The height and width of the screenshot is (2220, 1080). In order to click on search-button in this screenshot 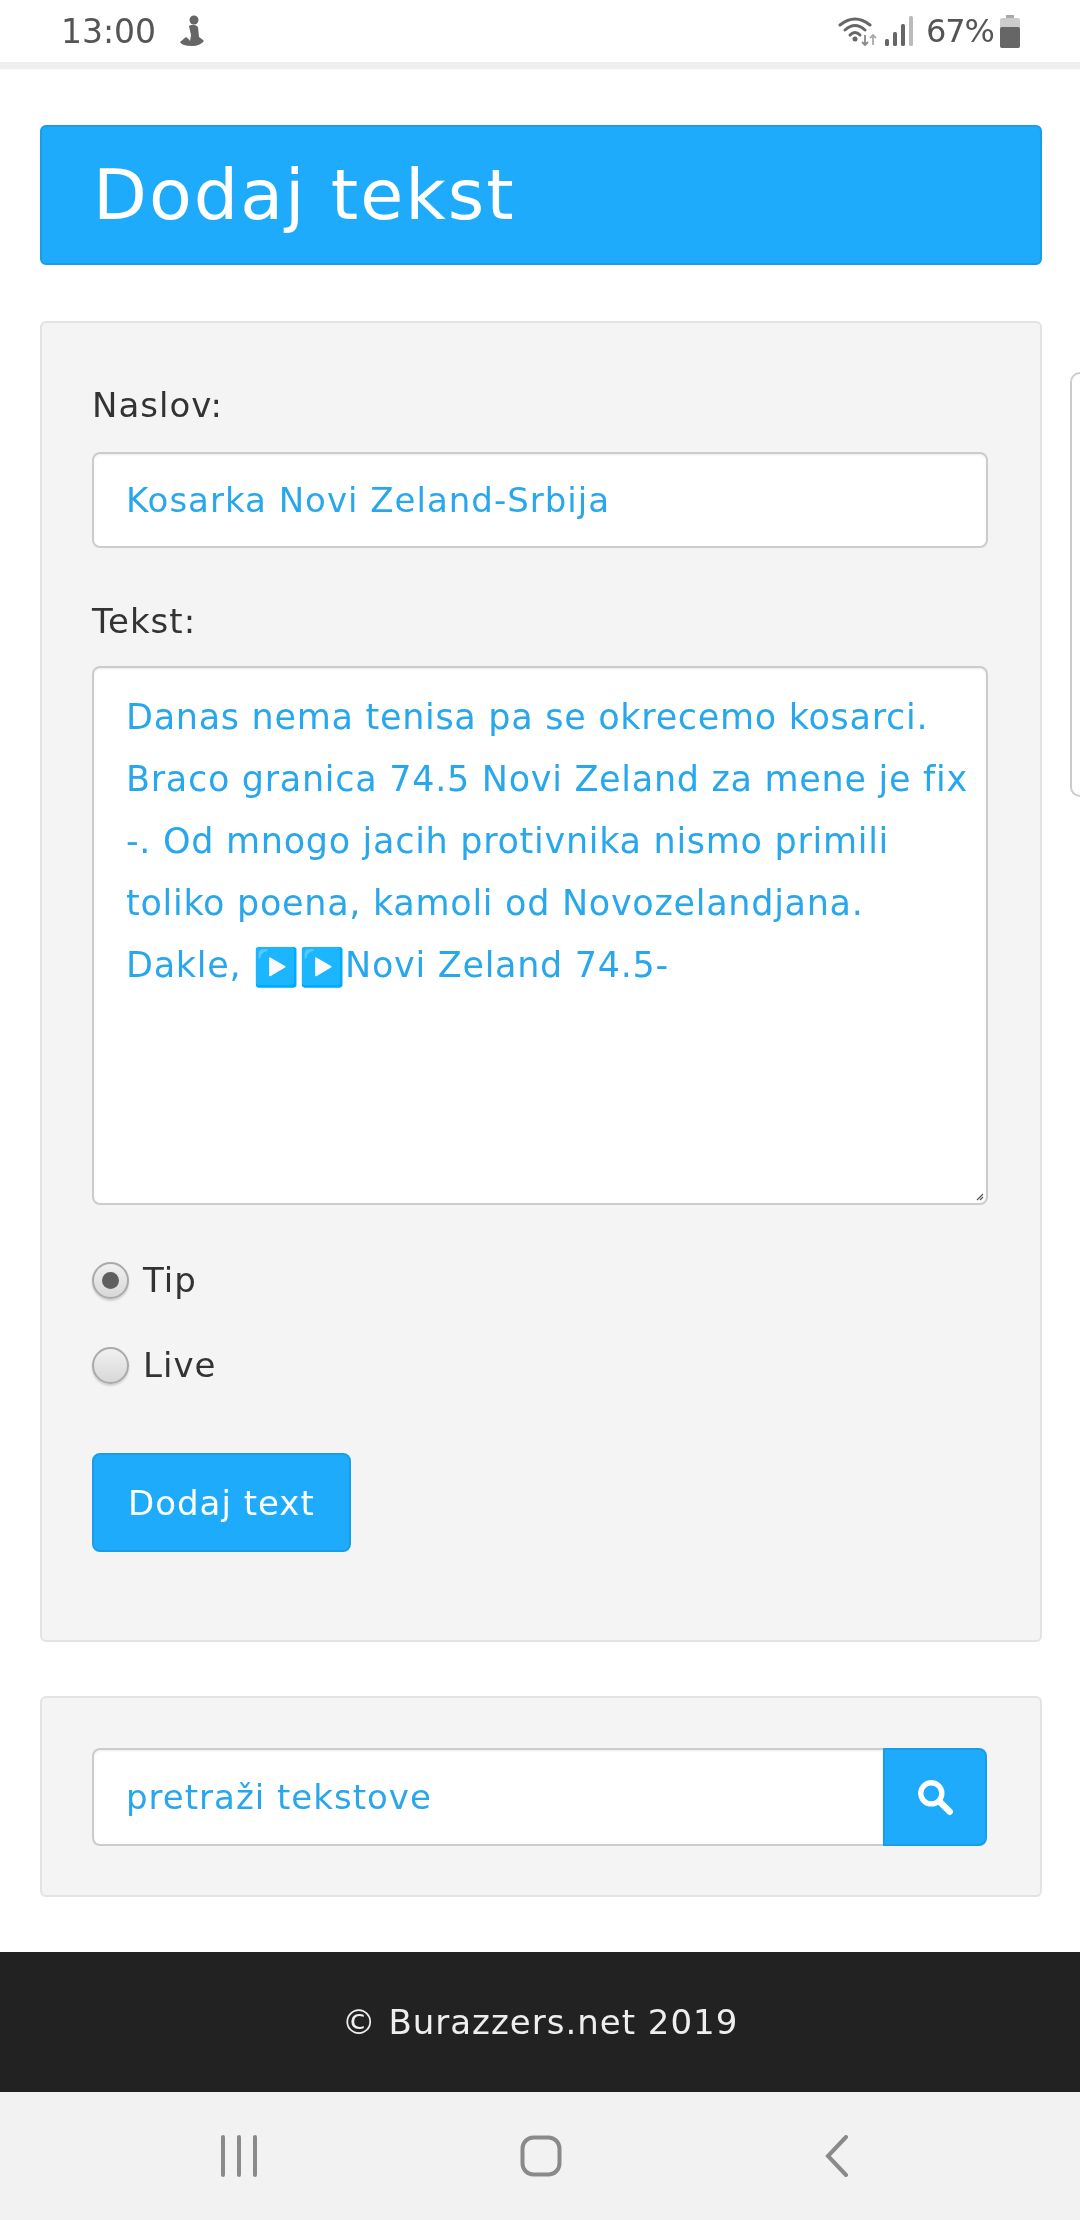, I will do `click(935, 1796)`.